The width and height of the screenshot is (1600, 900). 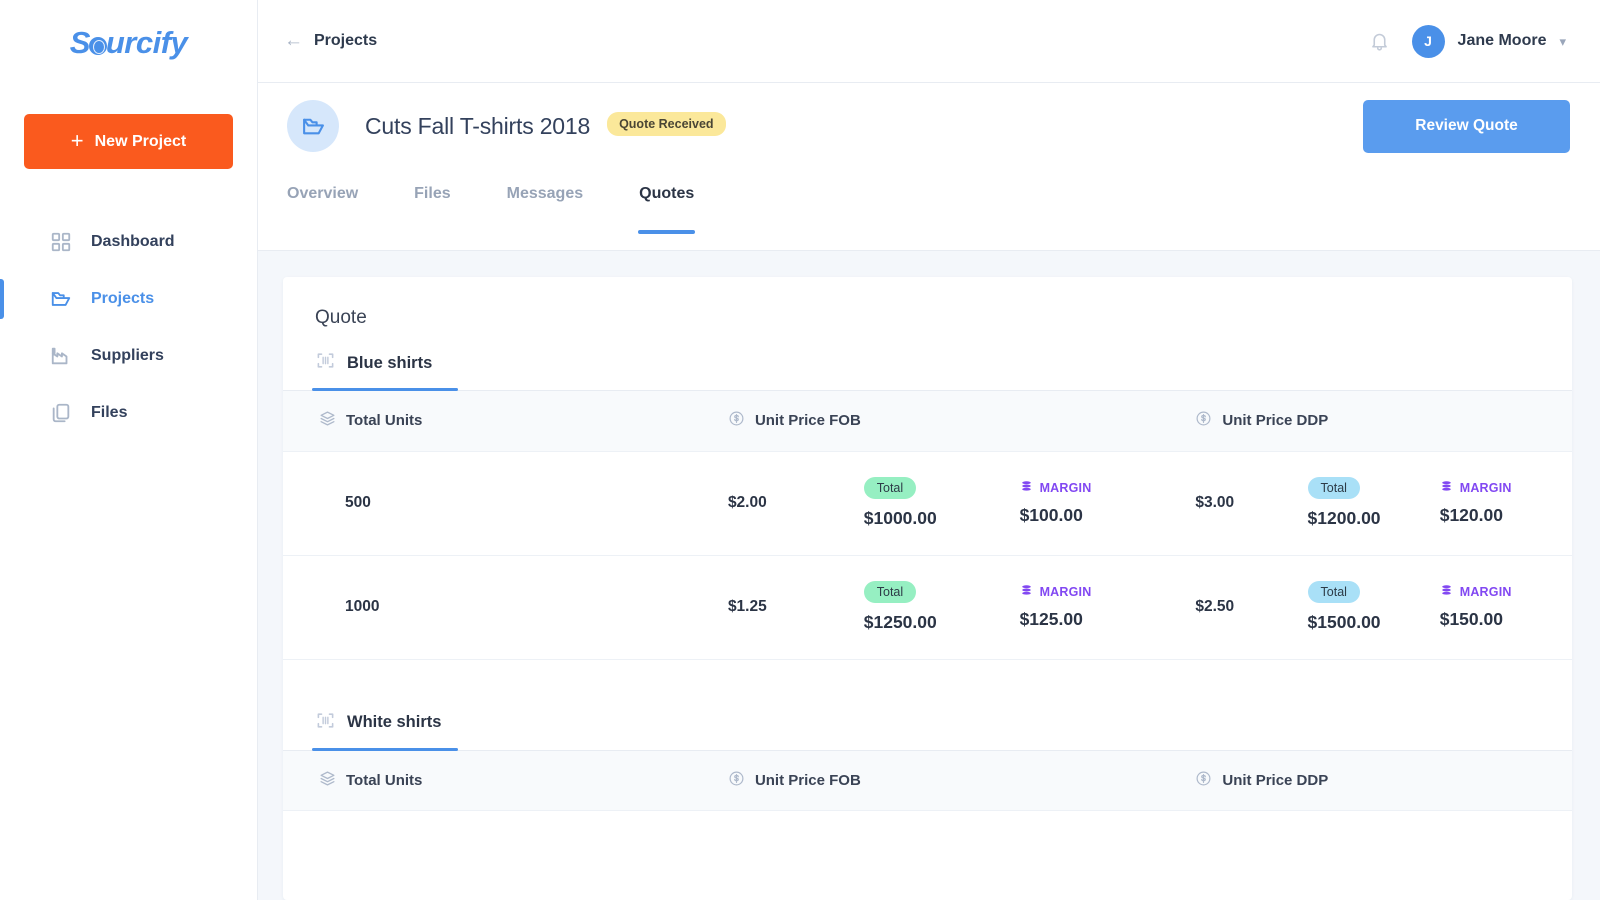 I want to click on brand-logo: Surcify, so click(x=128, y=43).